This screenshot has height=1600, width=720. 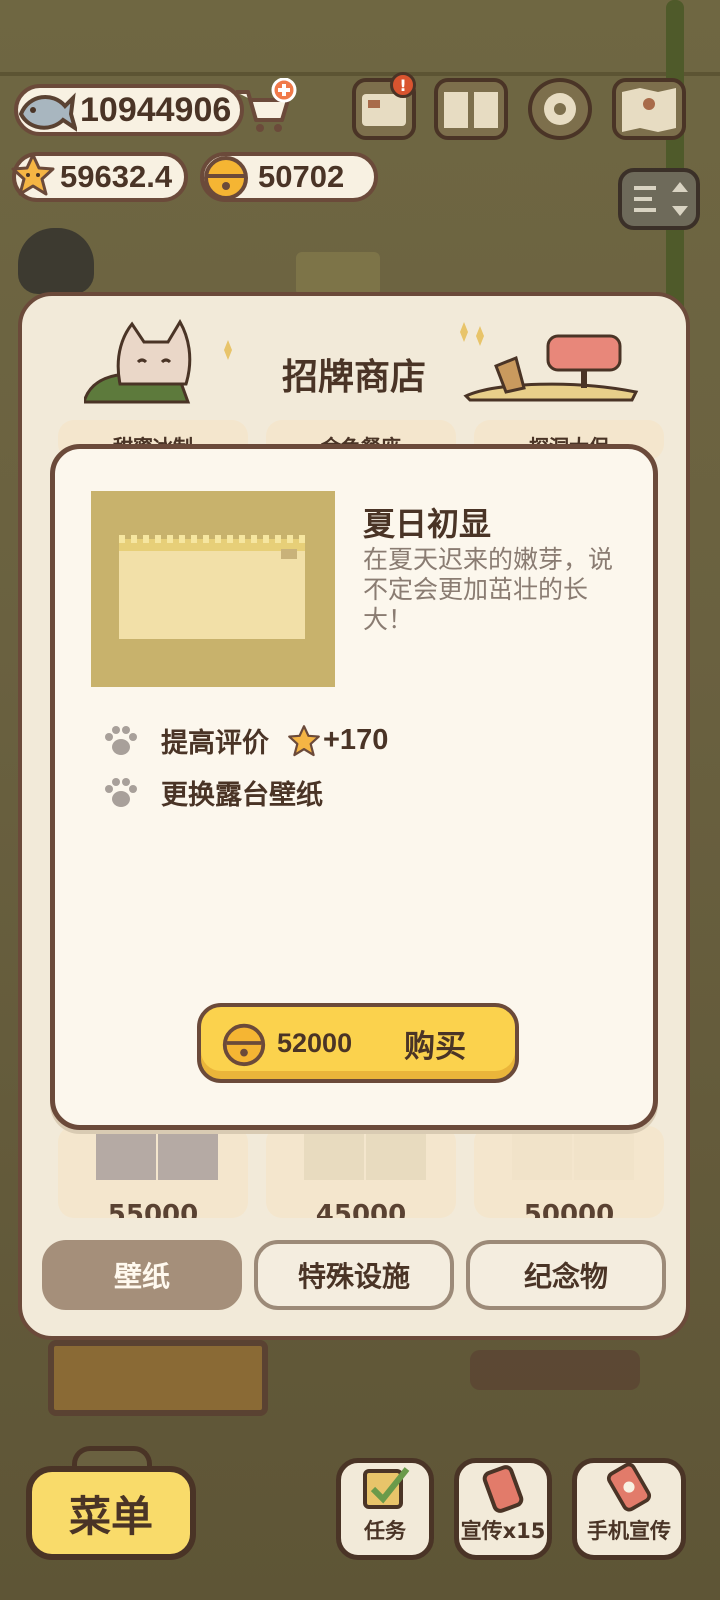 What do you see at coordinates (385, 1531) in the screenshot?
I see `task-label: 任务` at bounding box center [385, 1531].